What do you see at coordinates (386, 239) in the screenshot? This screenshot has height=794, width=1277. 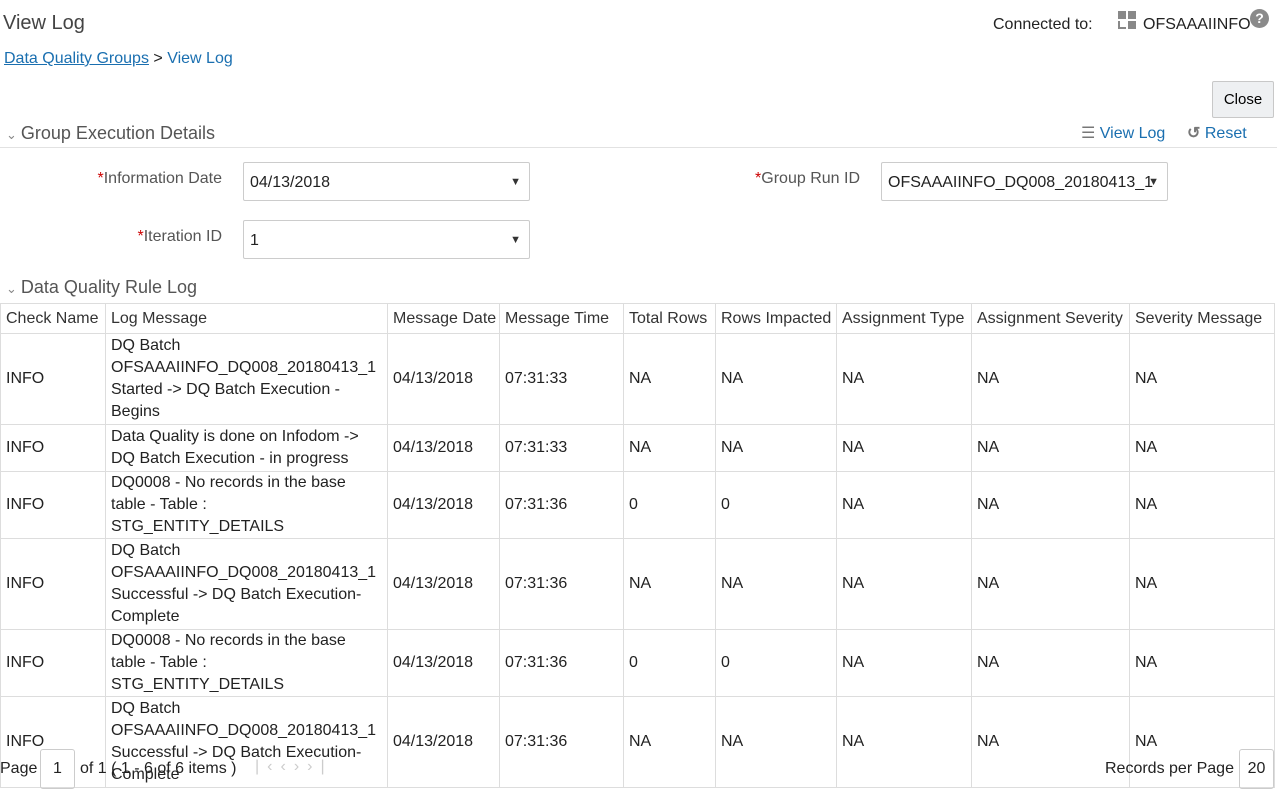 I see `iteration-id-select: 1 ▼` at bounding box center [386, 239].